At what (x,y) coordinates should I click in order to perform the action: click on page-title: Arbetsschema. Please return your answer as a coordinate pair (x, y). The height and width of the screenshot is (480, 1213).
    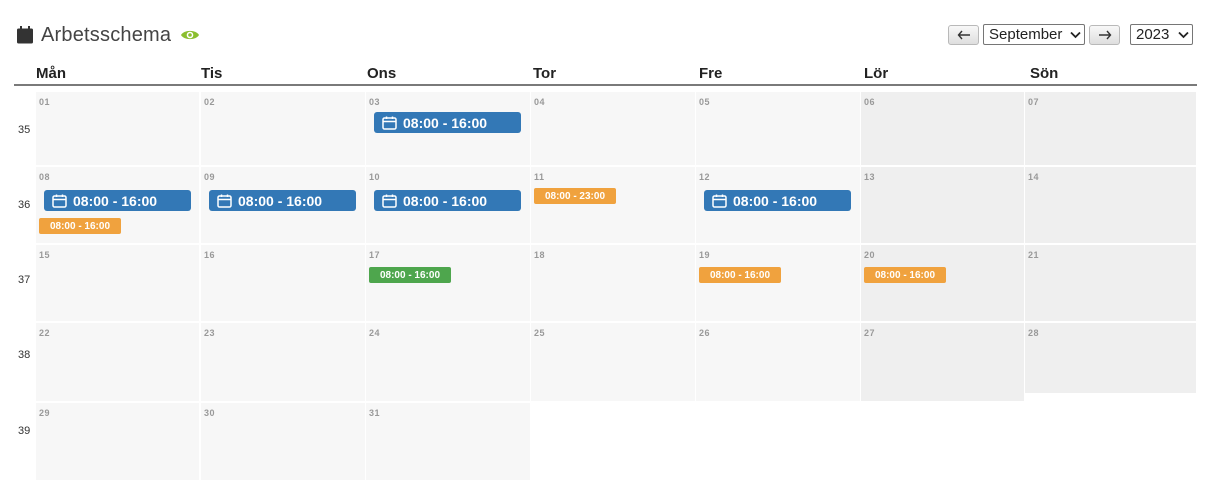
    Looking at the image, I should click on (106, 34).